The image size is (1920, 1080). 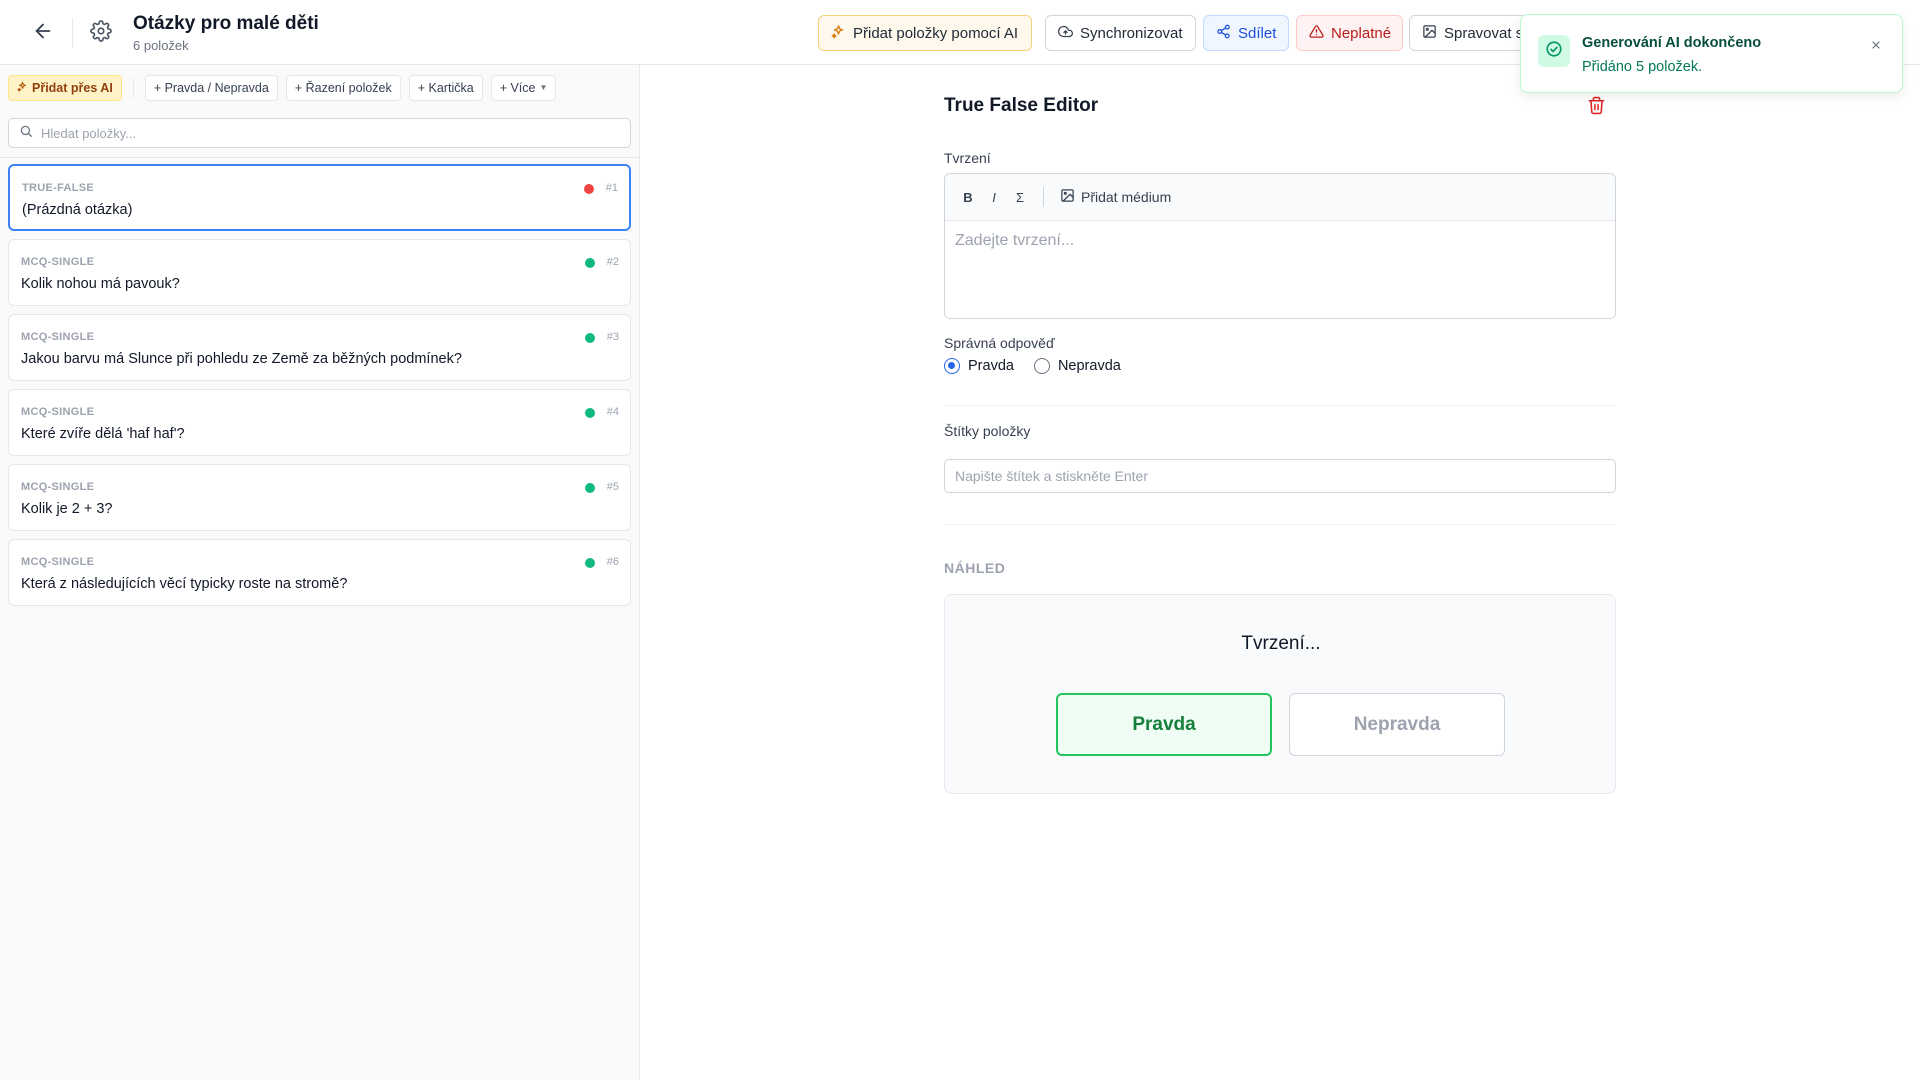 What do you see at coordinates (967, 158) in the screenshot?
I see `statement-label: Tvrzení` at bounding box center [967, 158].